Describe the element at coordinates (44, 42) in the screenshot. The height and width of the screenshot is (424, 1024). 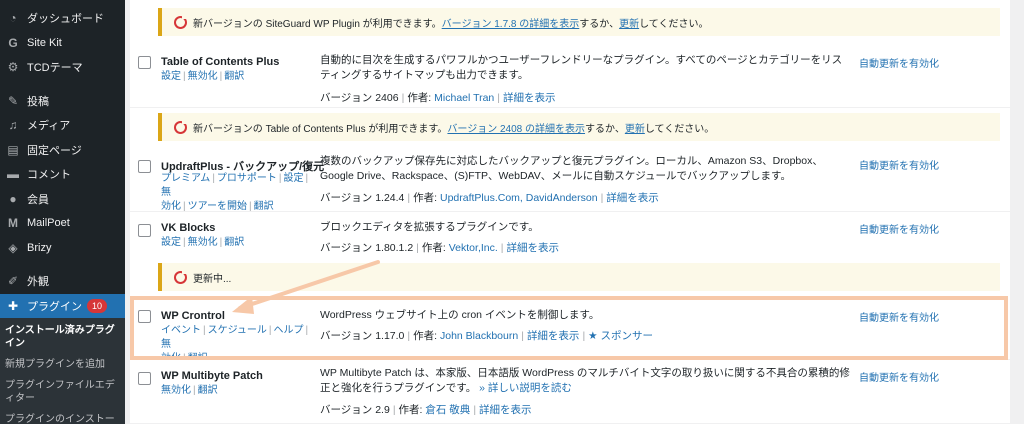
I see `menu-label: Site Kit` at that location.